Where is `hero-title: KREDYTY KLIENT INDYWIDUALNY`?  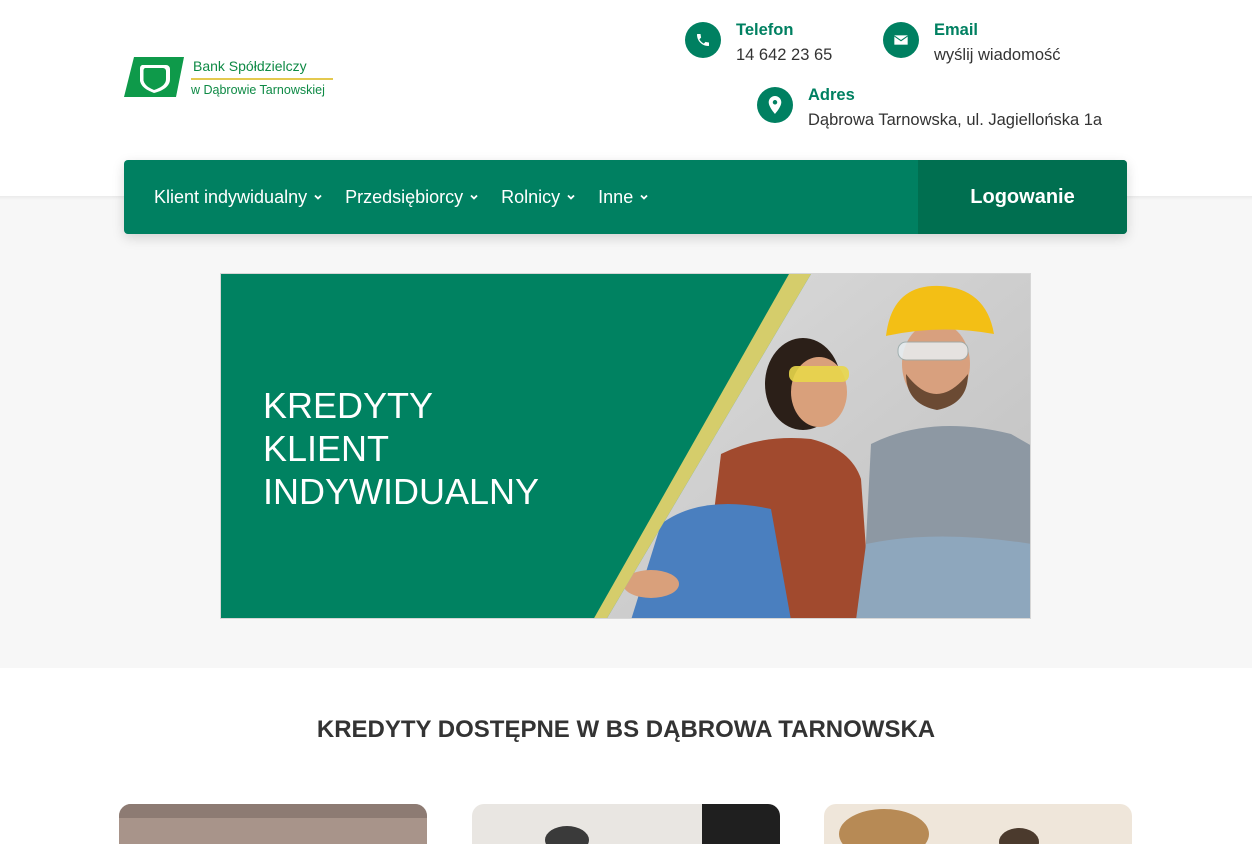
hero-title: KREDYTY KLIENT INDYWIDUALNY is located at coordinates (401, 448).